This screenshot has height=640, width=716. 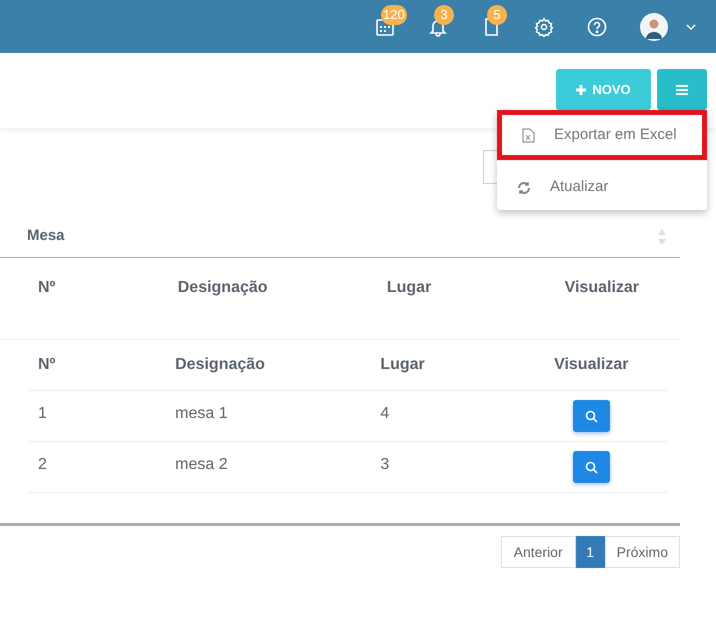 What do you see at coordinates (581, 89) in the screenshot?
I see `plus-icon` at bounding box center [581, 89].